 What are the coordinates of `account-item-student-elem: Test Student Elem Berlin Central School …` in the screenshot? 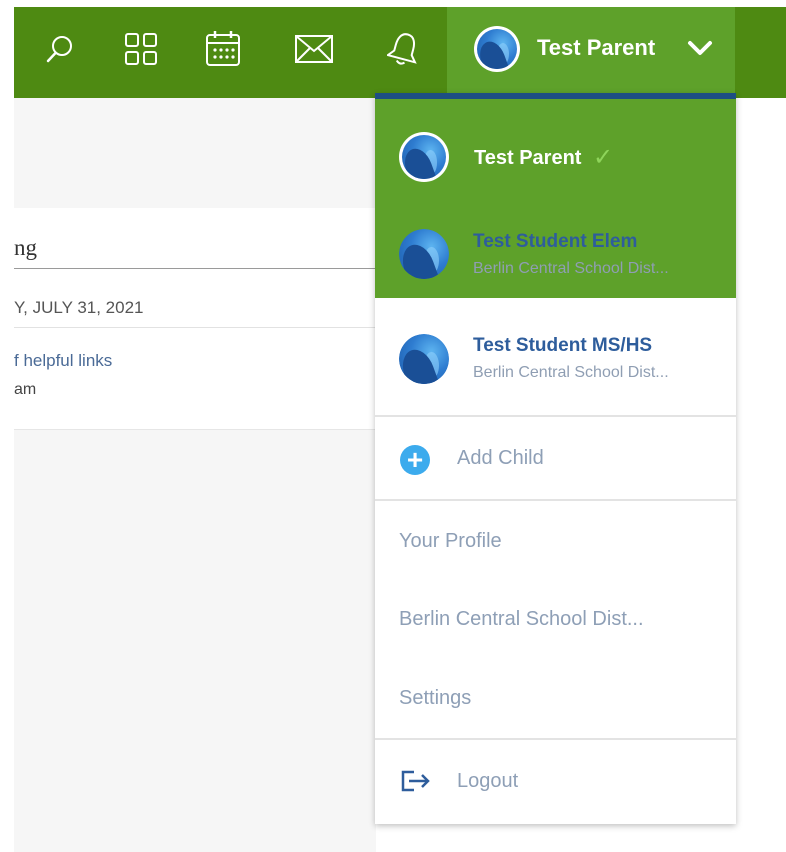 It's located at (555, 257).